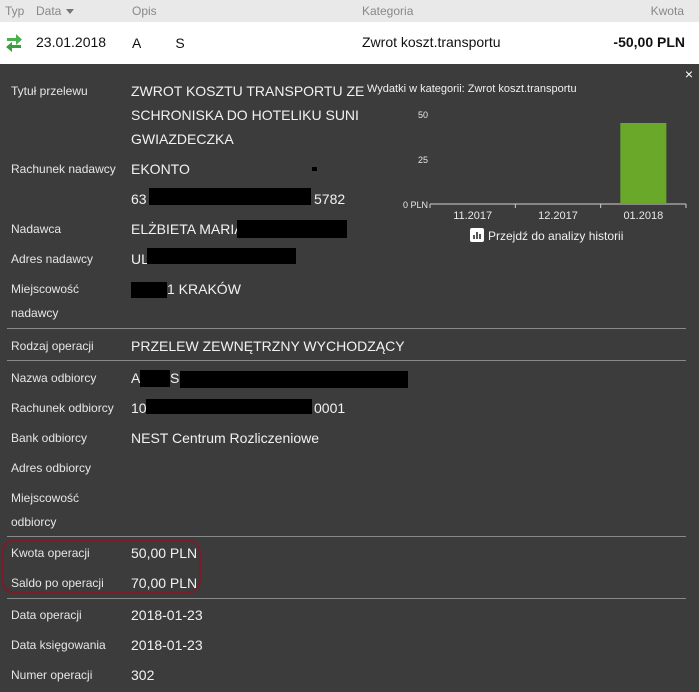 The height and width of the screenshot is (692, 699). Describe the element at coordinates (14, 11) in the screenshot. I see `column-header-typ: Typ` at that location.